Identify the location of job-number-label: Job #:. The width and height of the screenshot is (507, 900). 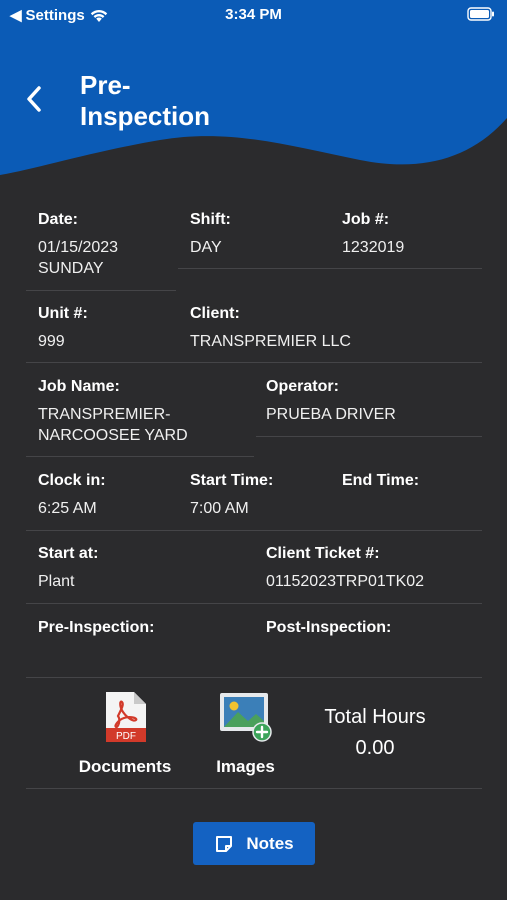
(366, 219).